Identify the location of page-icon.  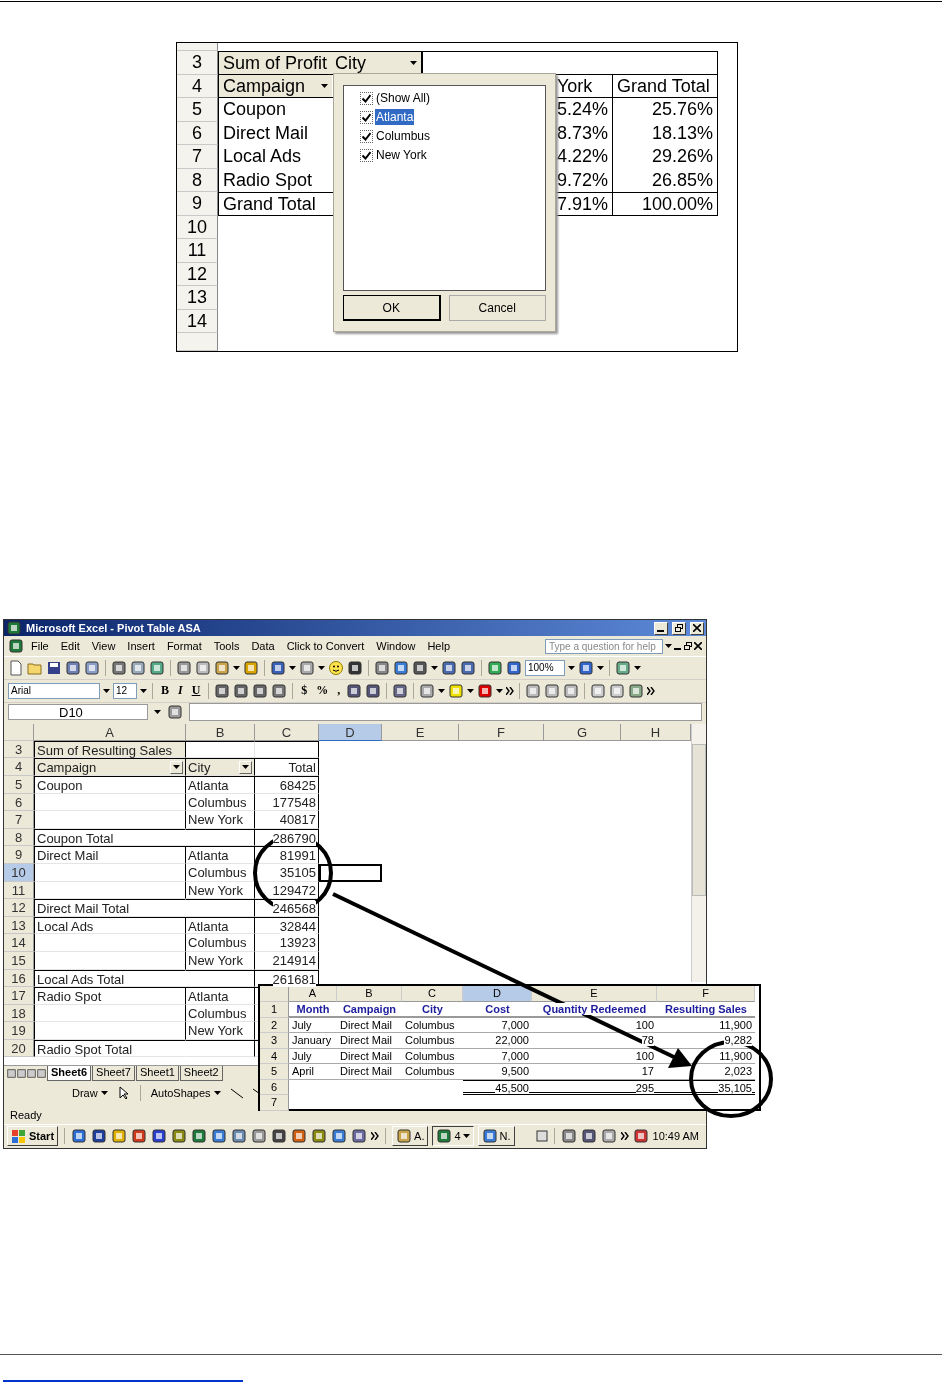
(16, 667).